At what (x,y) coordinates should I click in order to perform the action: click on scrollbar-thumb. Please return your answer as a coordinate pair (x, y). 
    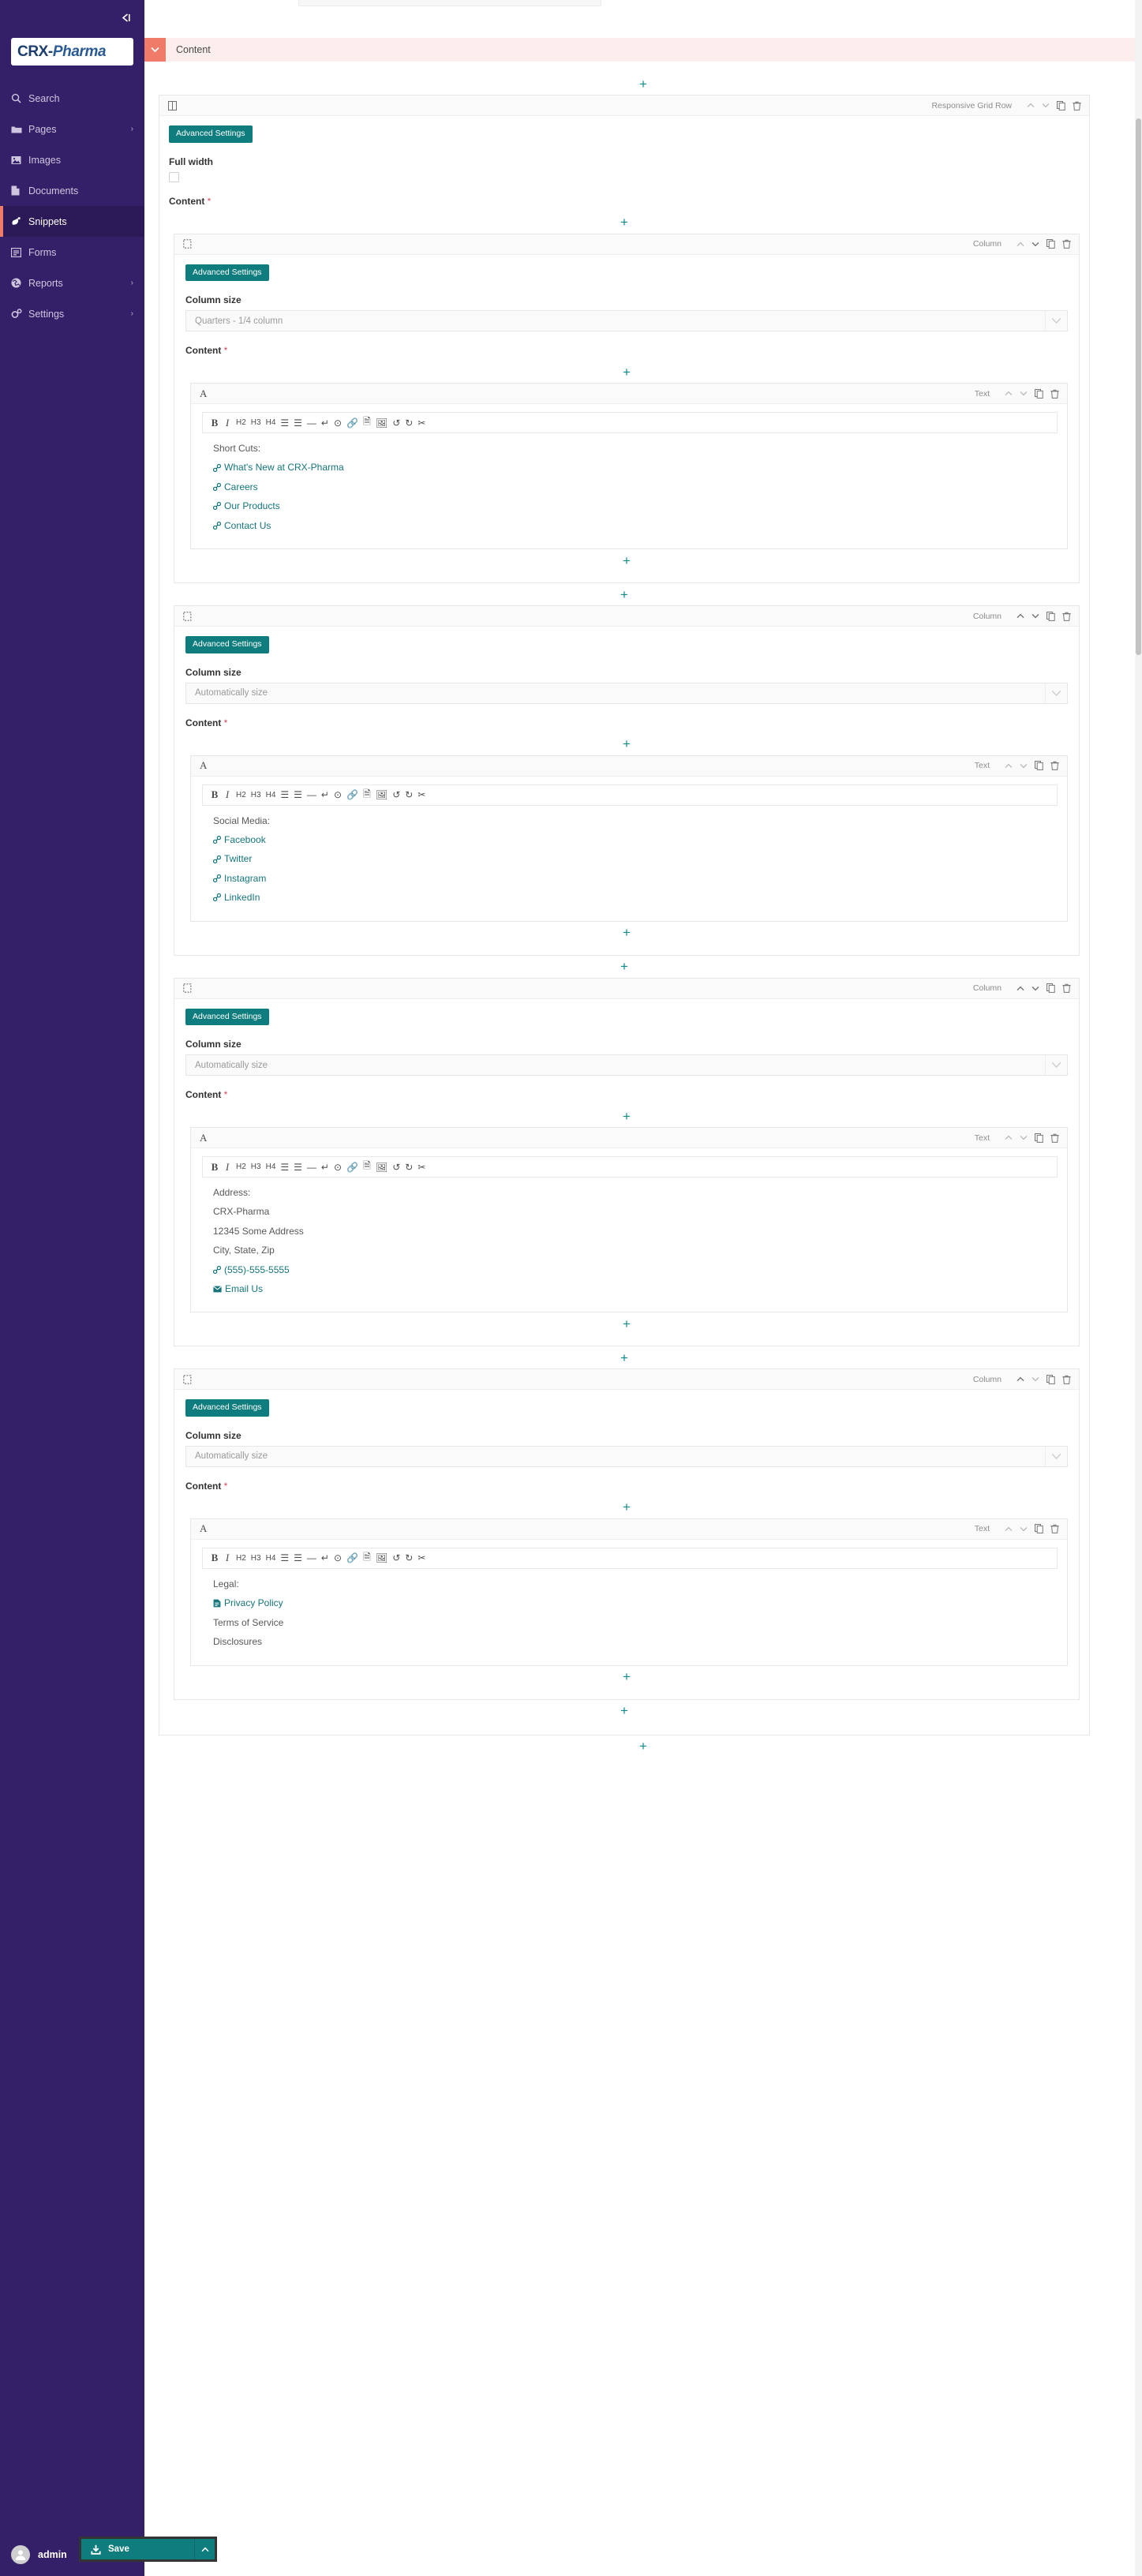
    Looking at the image, I should click on (1138, 386).